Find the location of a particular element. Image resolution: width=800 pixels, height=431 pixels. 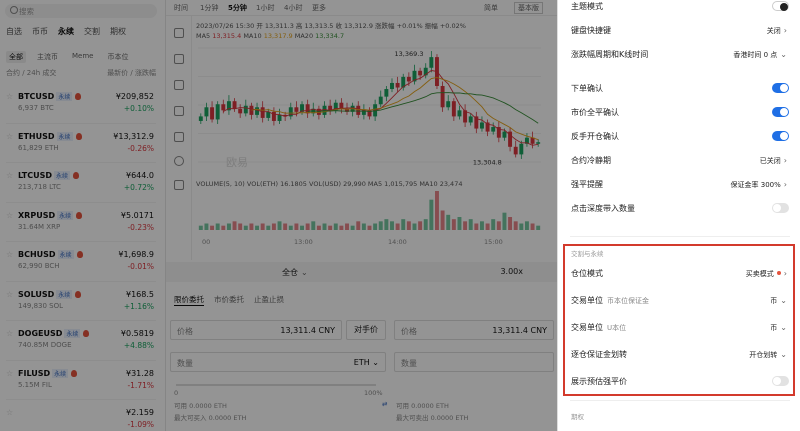

max-sell: 最大可卖出 0.0000 ETH is located at coordinates (432, 418).